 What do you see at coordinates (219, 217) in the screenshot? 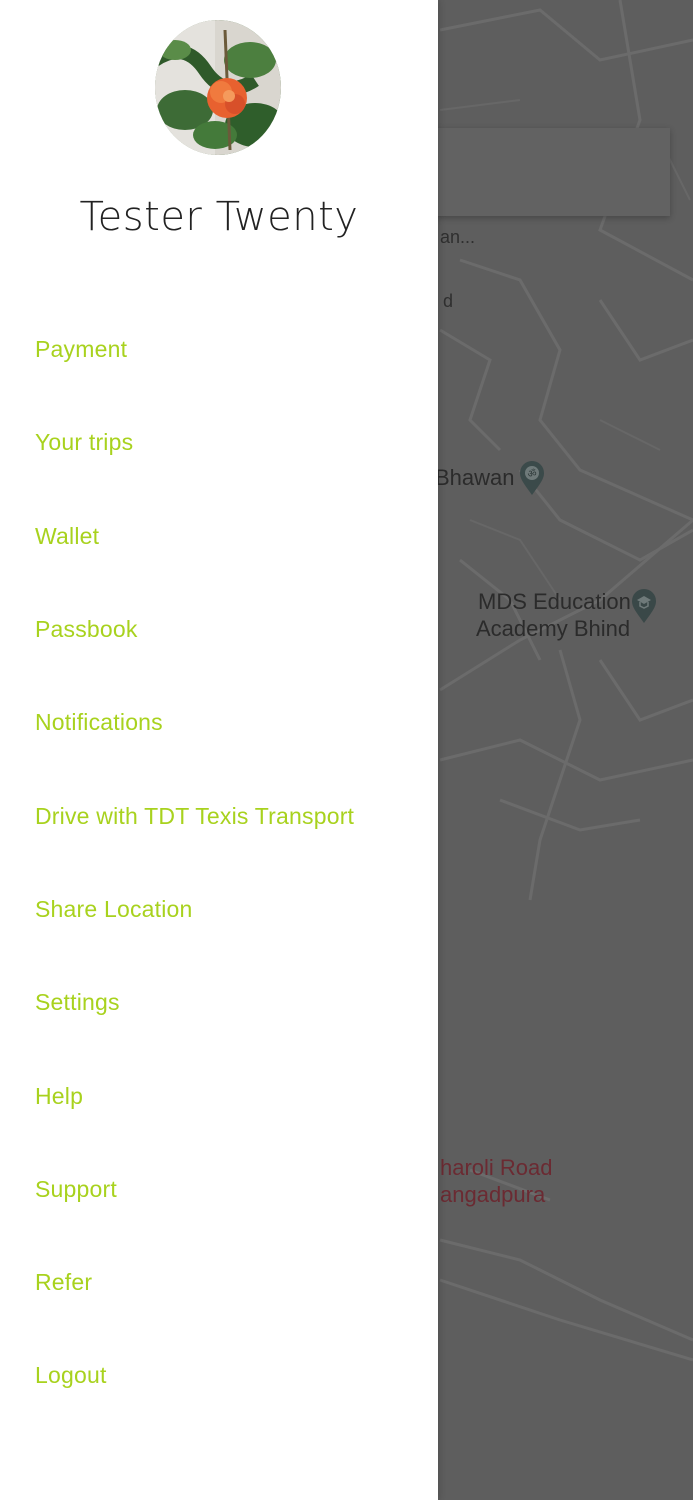
I see `user-name: Tester Twenty` at bounding box center [219, 217].